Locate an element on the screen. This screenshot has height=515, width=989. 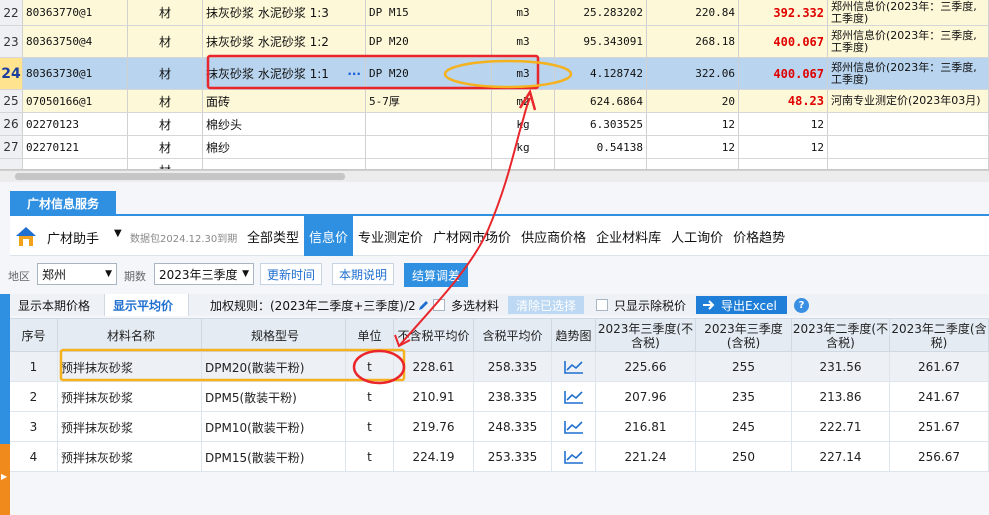
column-header: 材料名称 is located at coordinates (130, 336).